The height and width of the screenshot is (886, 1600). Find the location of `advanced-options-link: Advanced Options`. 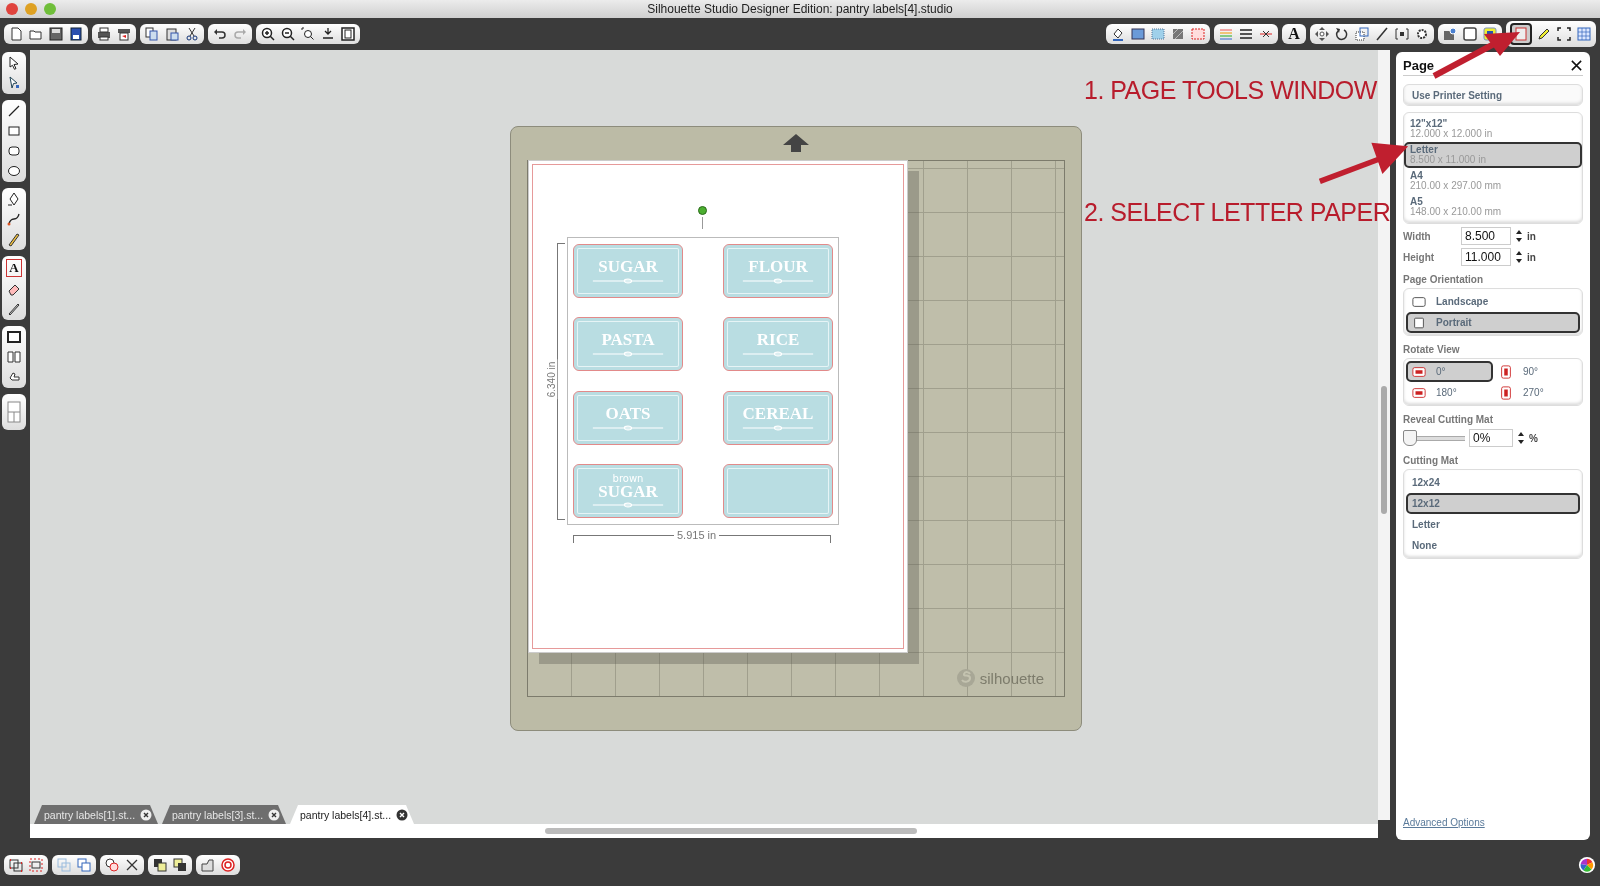

advanced-options-link: Advanced Options is located at coordinates (1444, 822).